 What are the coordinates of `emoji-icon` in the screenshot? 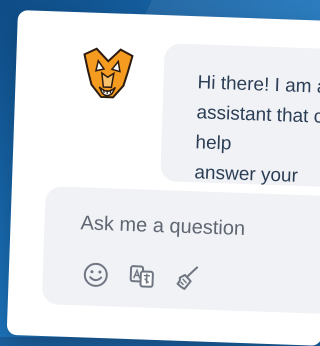 It's located at (95, 274).